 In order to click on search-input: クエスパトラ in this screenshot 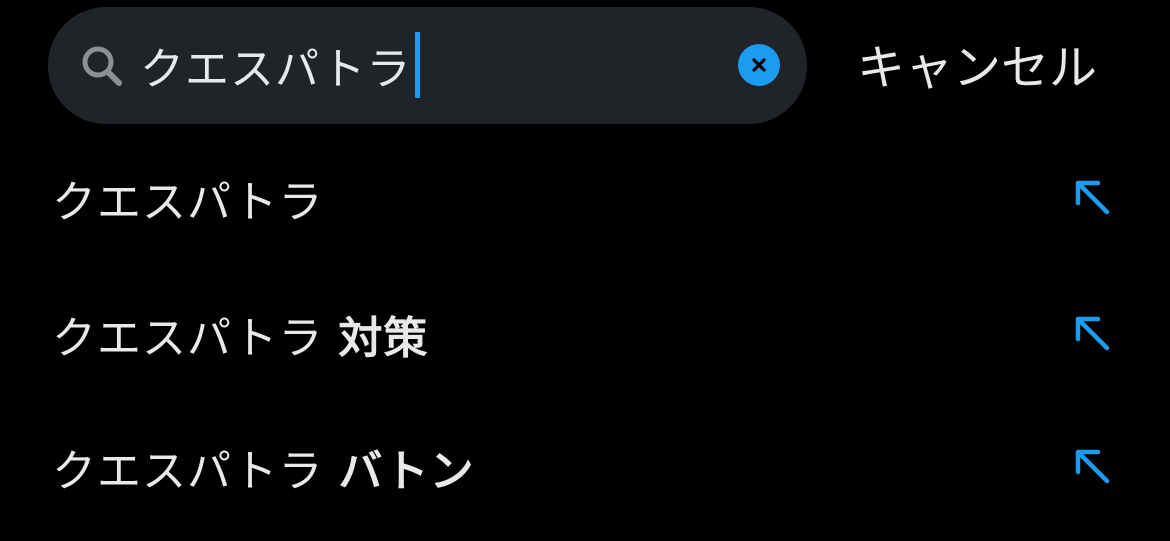, I will do `click(280, 65)`.